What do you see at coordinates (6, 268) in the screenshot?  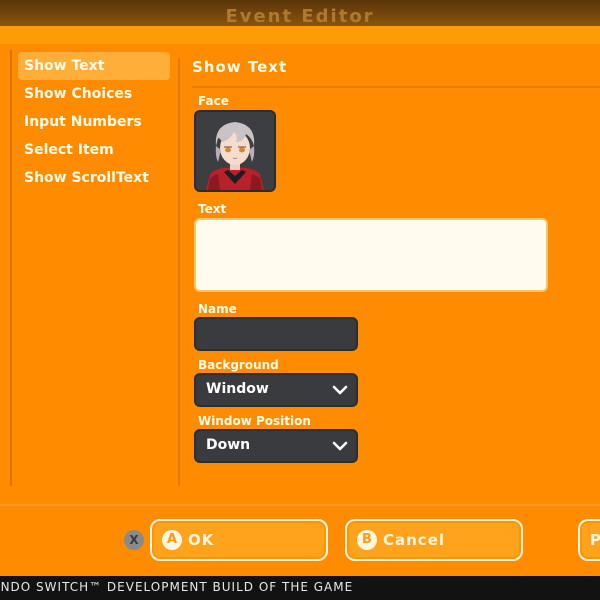 I see `left-panel-edge` at bounding box center [6, 268].